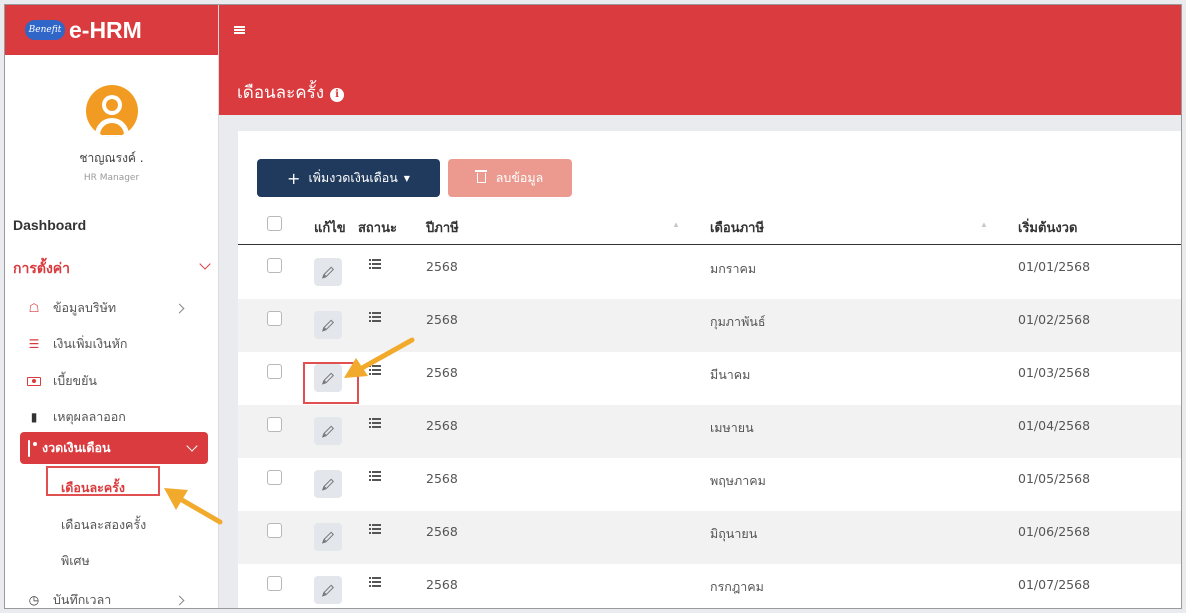  I want to click on nav-settings: การตั้งค่า, so click(112, 269).